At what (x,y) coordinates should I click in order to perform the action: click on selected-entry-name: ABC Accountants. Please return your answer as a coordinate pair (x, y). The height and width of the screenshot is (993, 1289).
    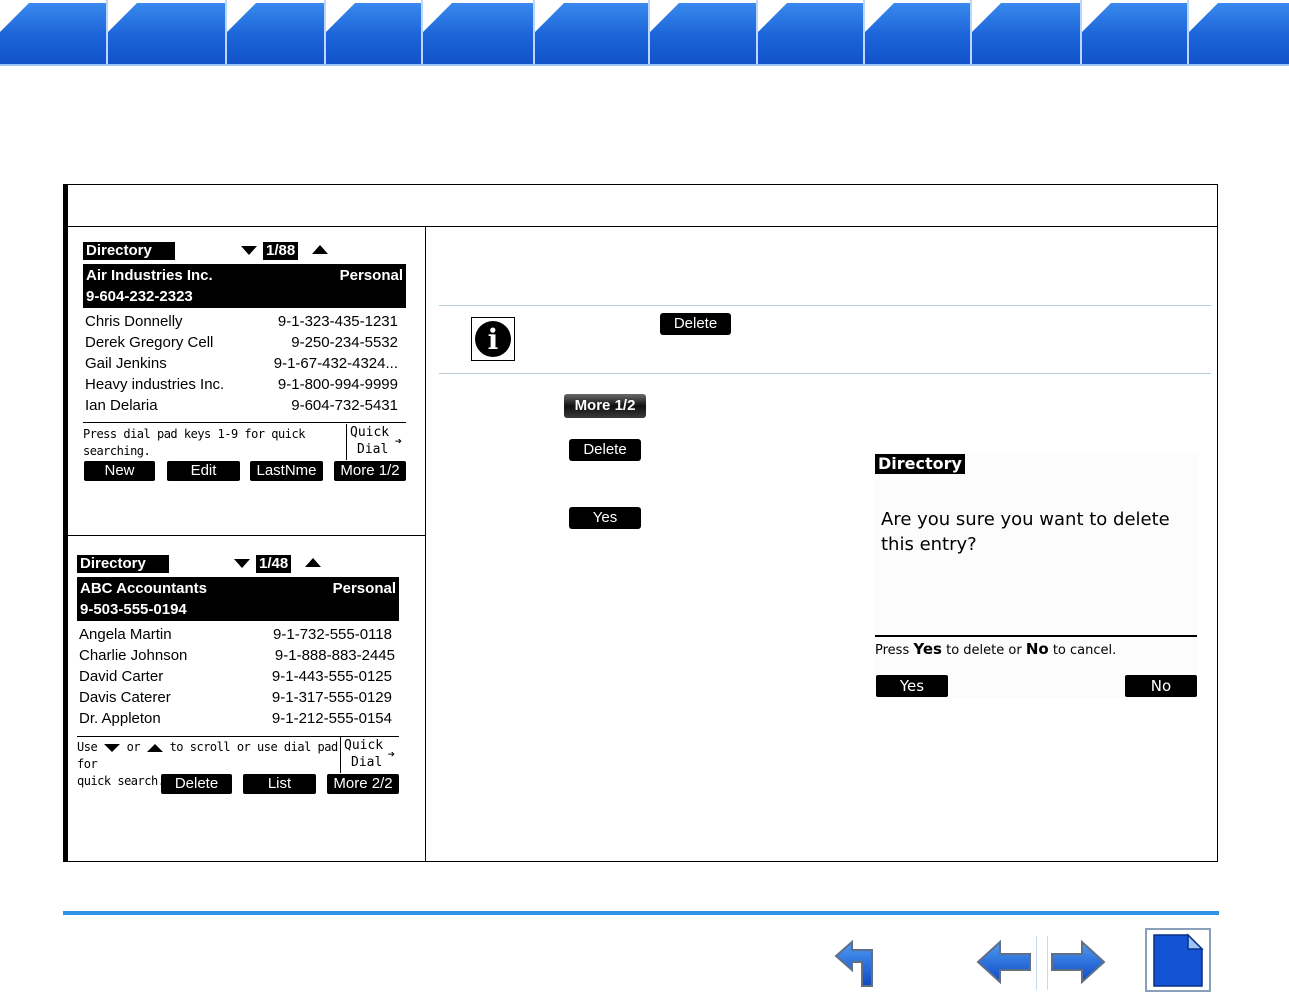
    Looking at the image, I should click on (143, 588).